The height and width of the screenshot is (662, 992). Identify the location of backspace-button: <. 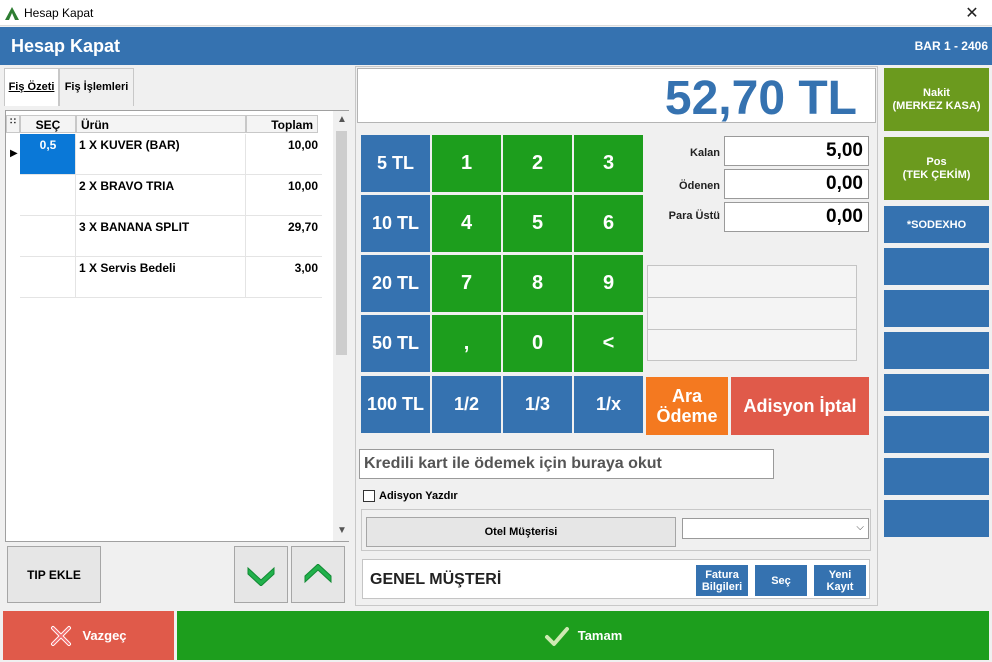
(608, 343).